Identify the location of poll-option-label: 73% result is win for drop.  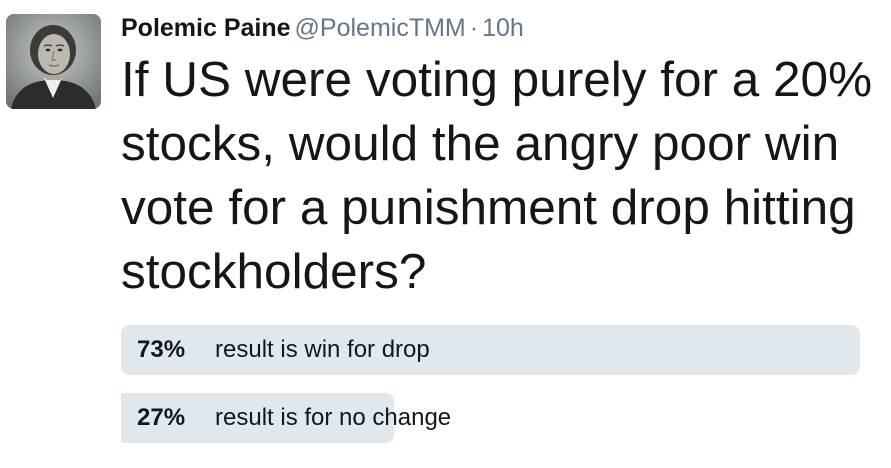
(283, 350).